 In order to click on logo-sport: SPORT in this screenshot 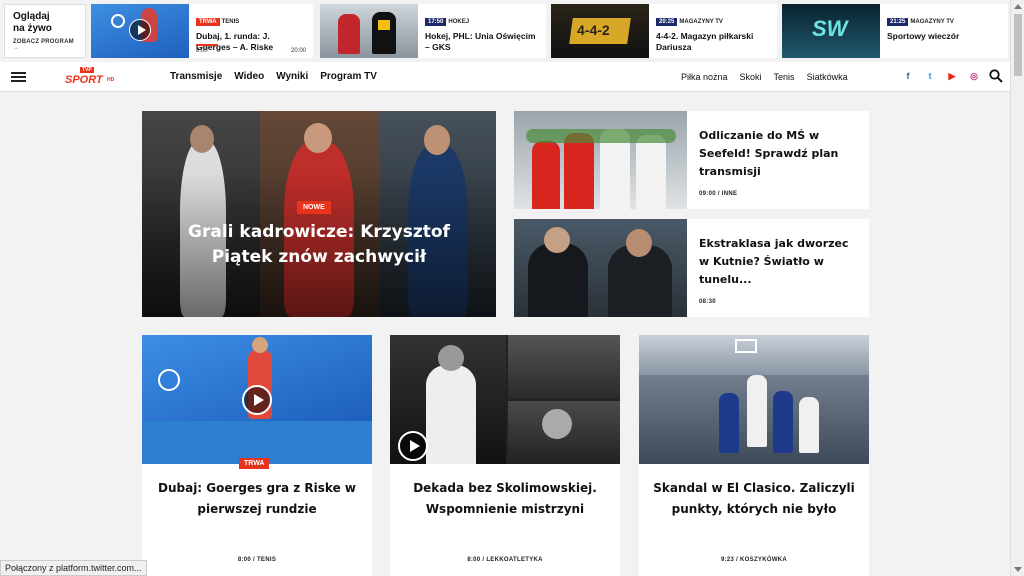, I will do `click(84, 80)`.